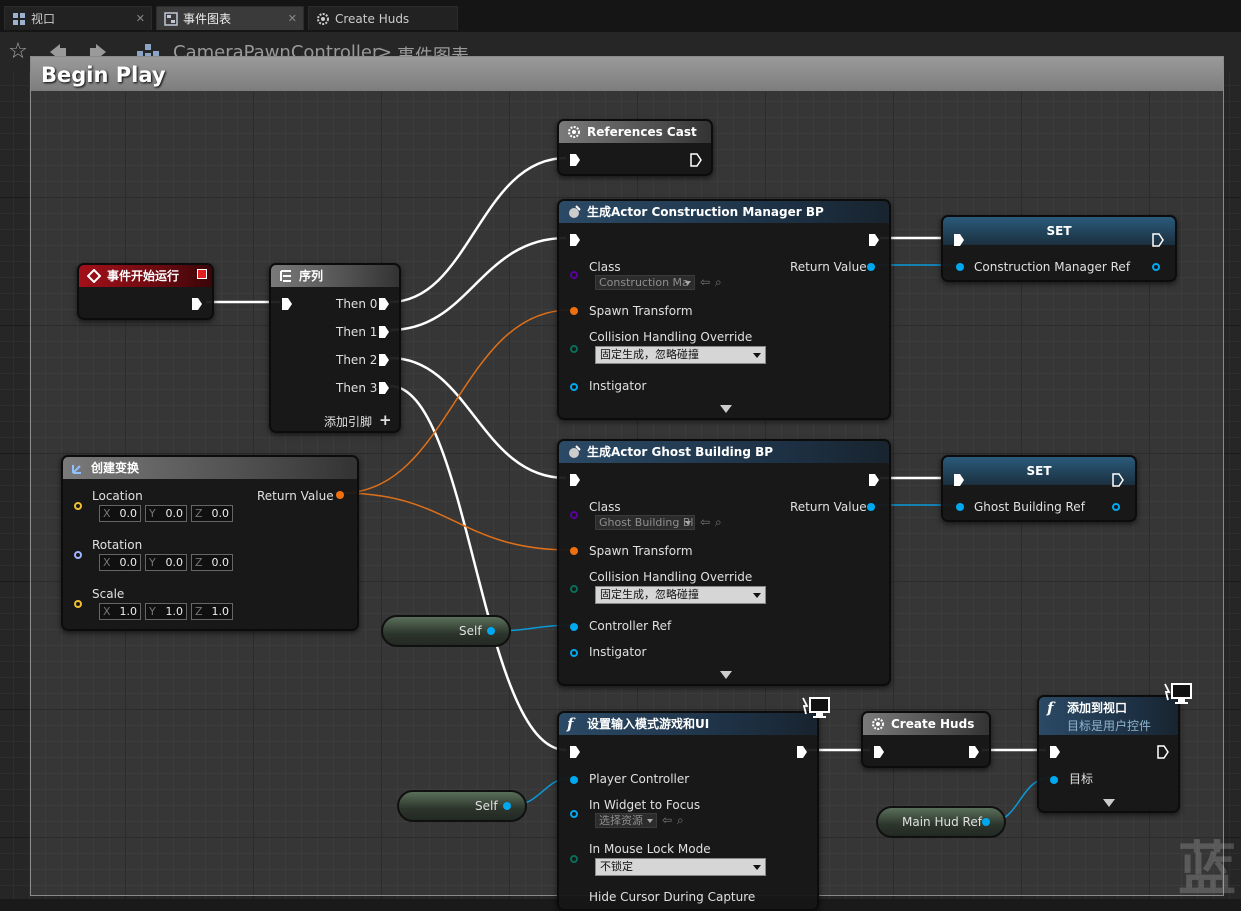  Describe the element at coordinates (166, 611) in the screenshot. I see `scale-y-field: Y 1.0` at that location.